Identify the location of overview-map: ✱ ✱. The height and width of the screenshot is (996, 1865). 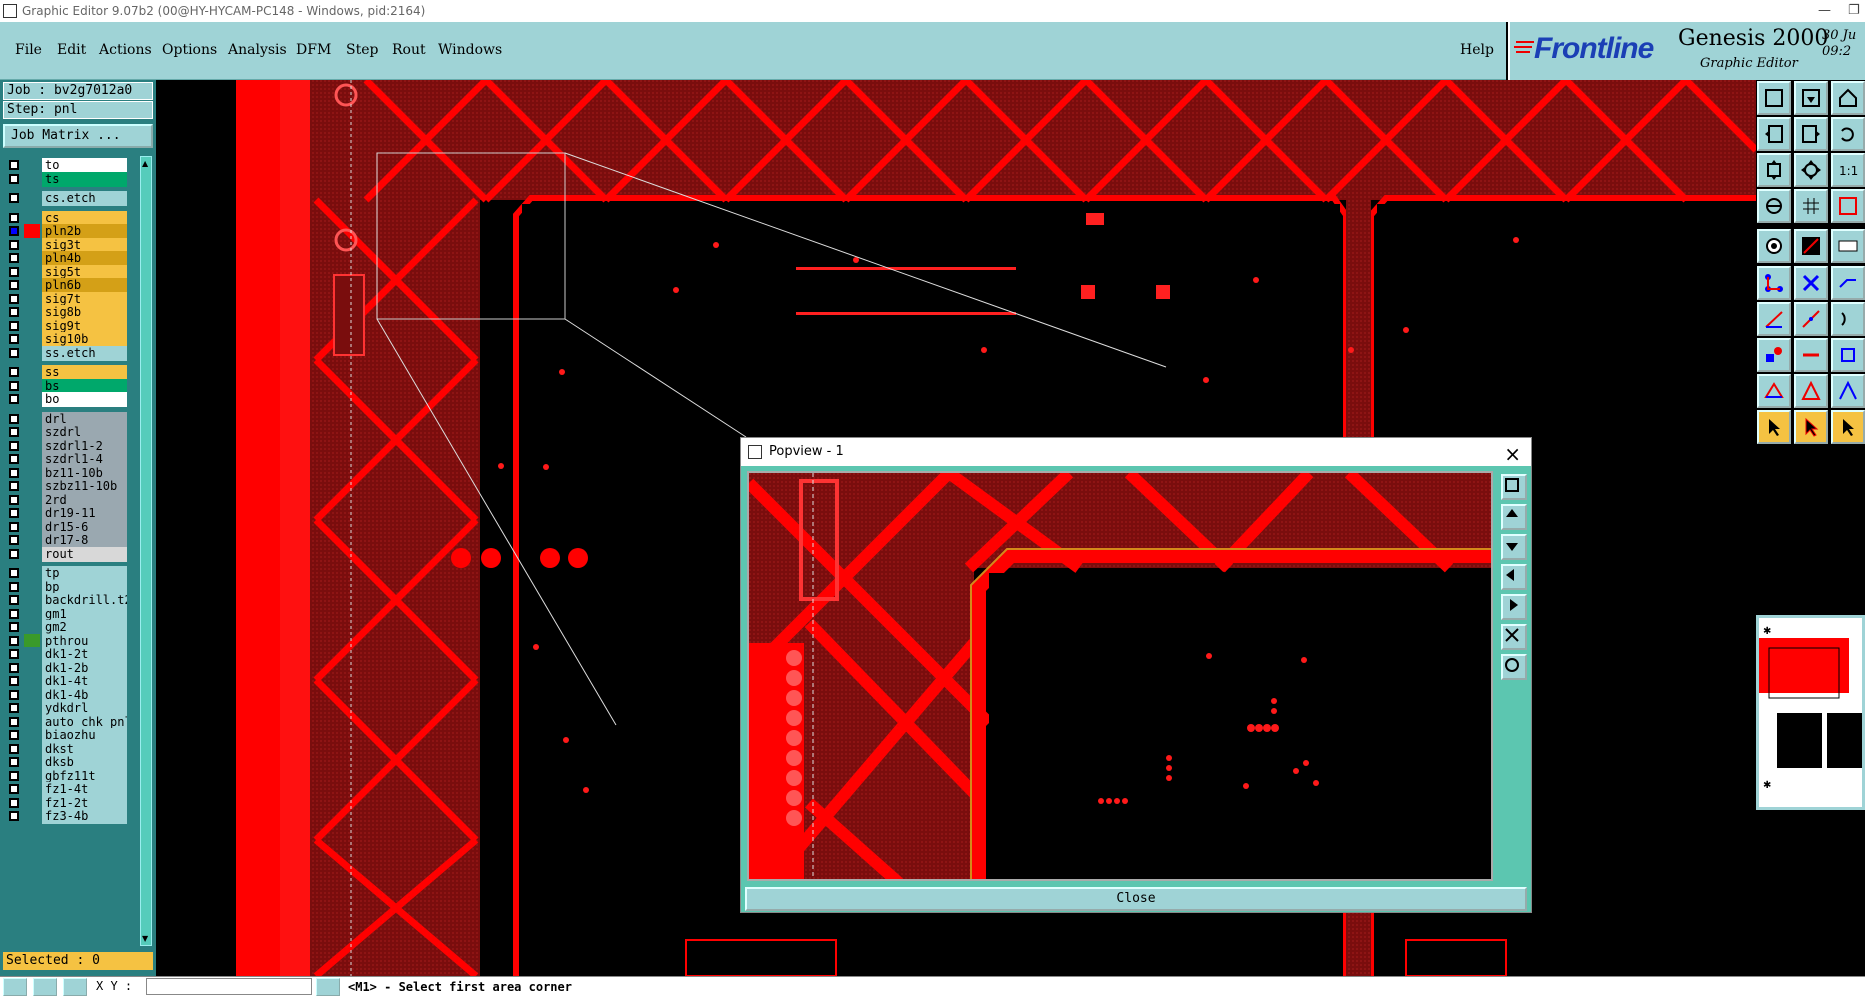
(1810, 712).